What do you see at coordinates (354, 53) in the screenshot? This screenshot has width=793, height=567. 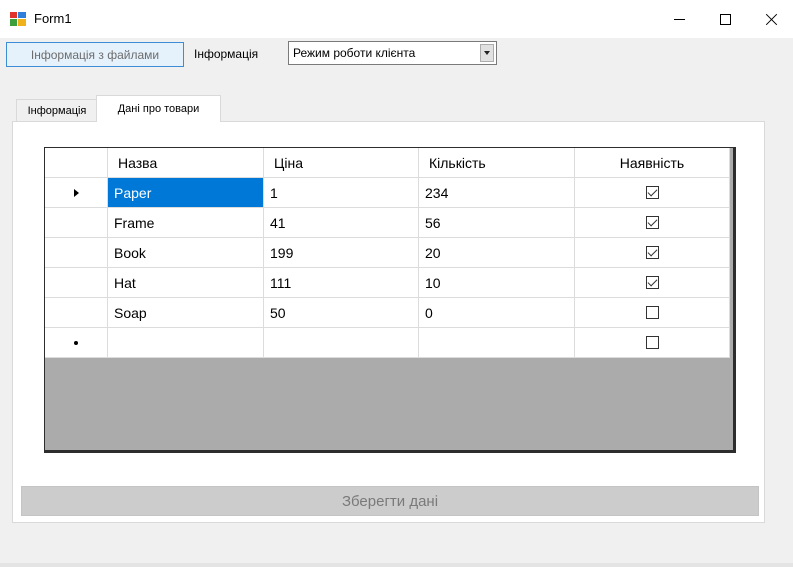 I see `mode-select-value: Режим роботи клієнта` at bounding box center [354, 53].